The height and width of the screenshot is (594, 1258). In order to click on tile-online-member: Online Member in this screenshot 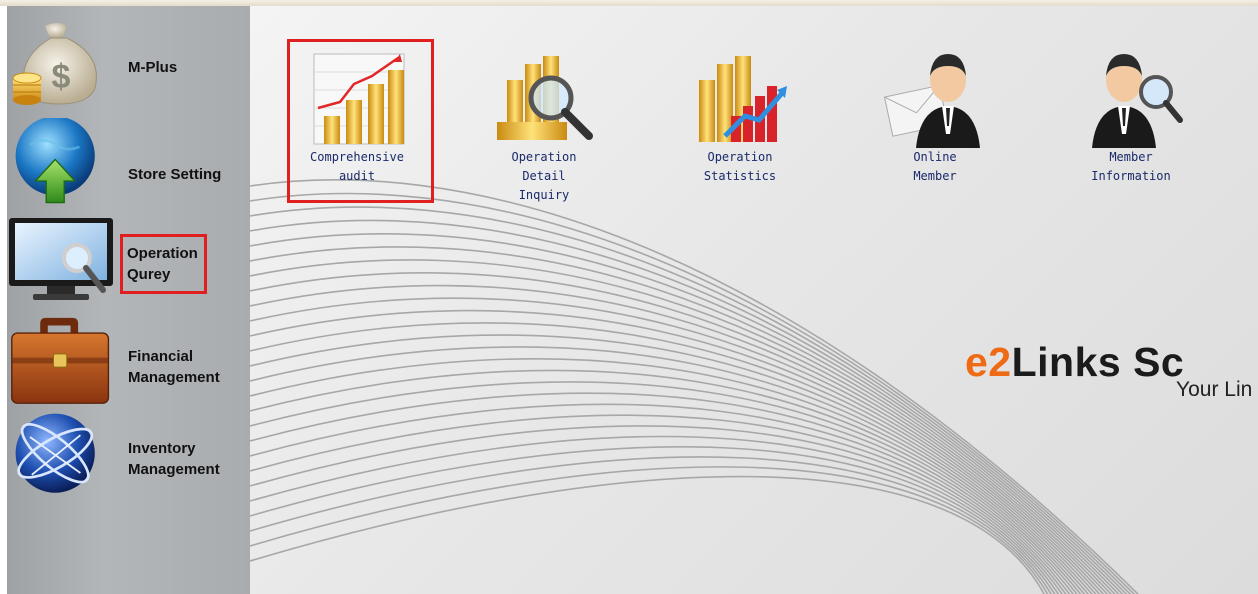, I will do `click(935, 118)`.